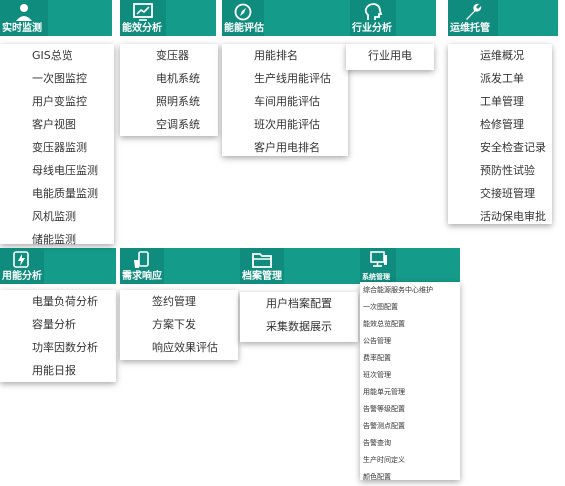  I want to click on menu-item-shift-evaluation: 班次用能评估, so click(285, 124).